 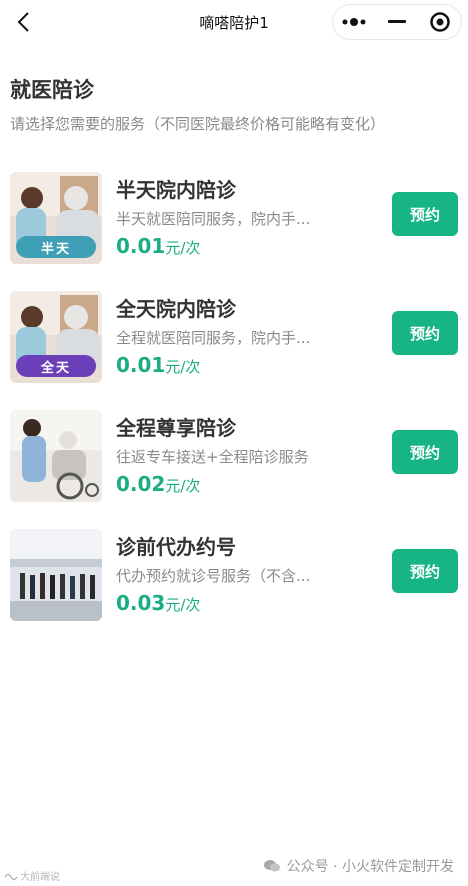 I want to click on service-price: 0.02元/次, so click(x=158, y=484).